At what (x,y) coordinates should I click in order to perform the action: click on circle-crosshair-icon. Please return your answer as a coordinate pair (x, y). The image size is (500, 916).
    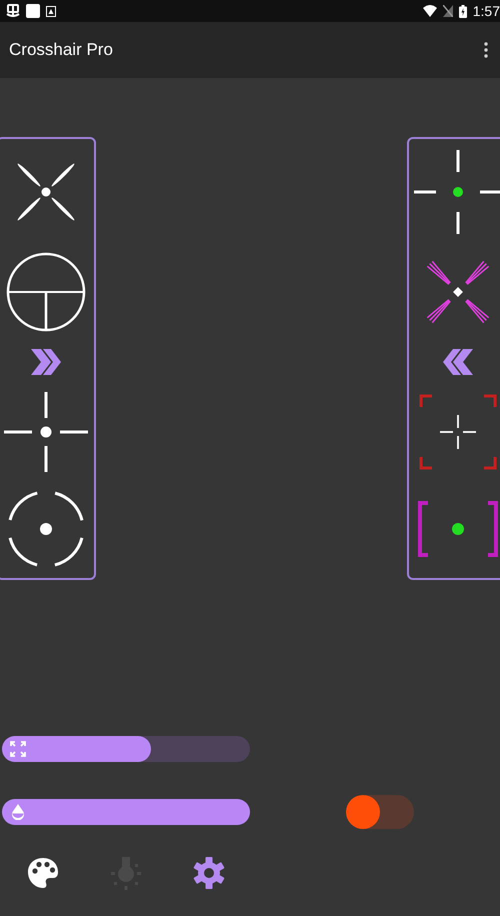
    Looking at the image, I should click on (46, 529).